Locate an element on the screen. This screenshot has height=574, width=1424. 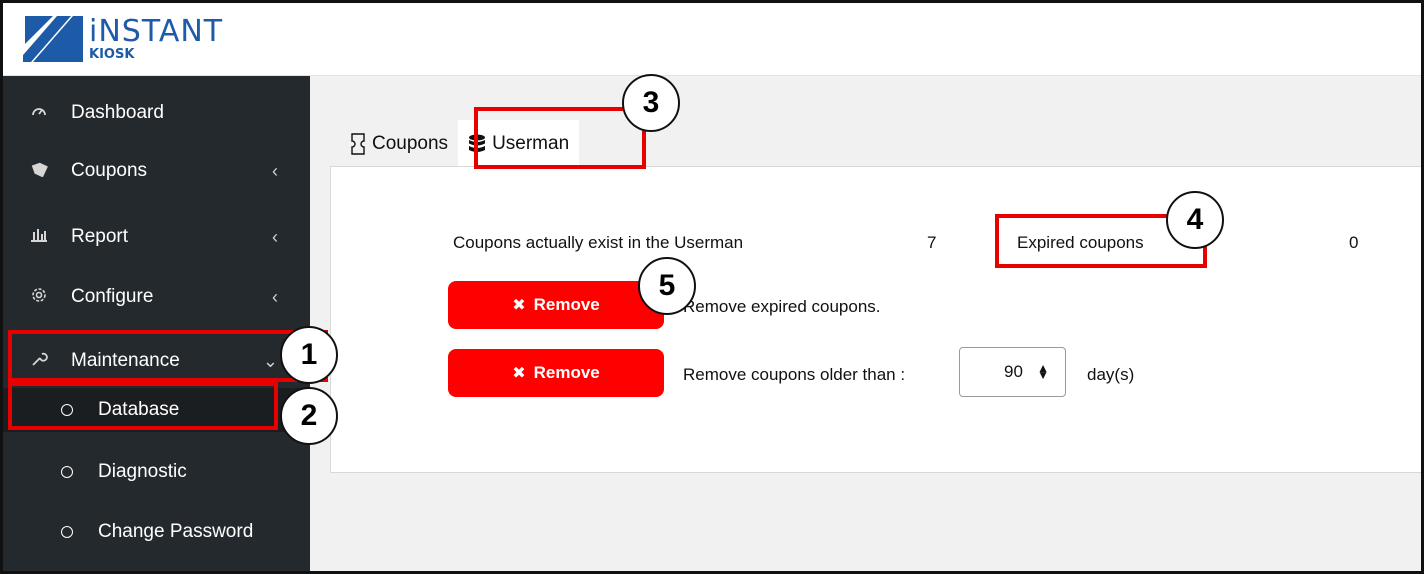
sidebar-item-dashboard: Dashboard is located at coordinates (156, 113).